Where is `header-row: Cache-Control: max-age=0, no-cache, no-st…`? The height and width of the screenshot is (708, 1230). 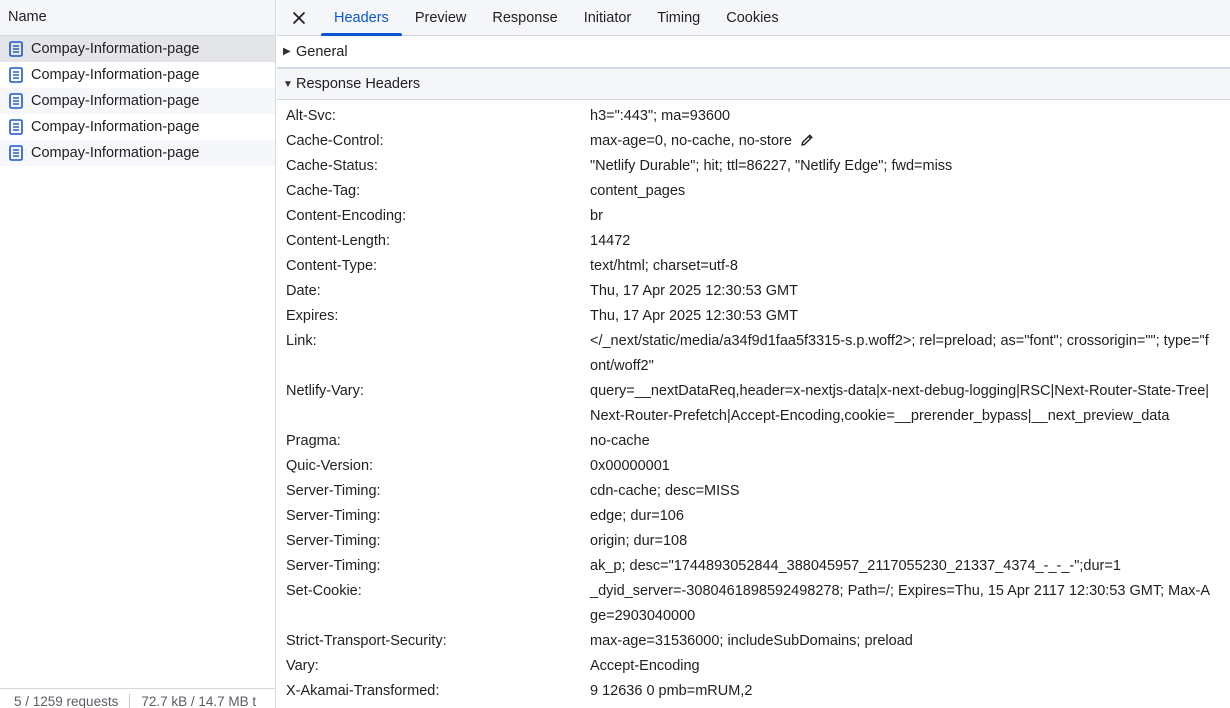
header-row: Cache-Control: max-age=0, no-cache, no-st… is located at coordinates (753, 141).